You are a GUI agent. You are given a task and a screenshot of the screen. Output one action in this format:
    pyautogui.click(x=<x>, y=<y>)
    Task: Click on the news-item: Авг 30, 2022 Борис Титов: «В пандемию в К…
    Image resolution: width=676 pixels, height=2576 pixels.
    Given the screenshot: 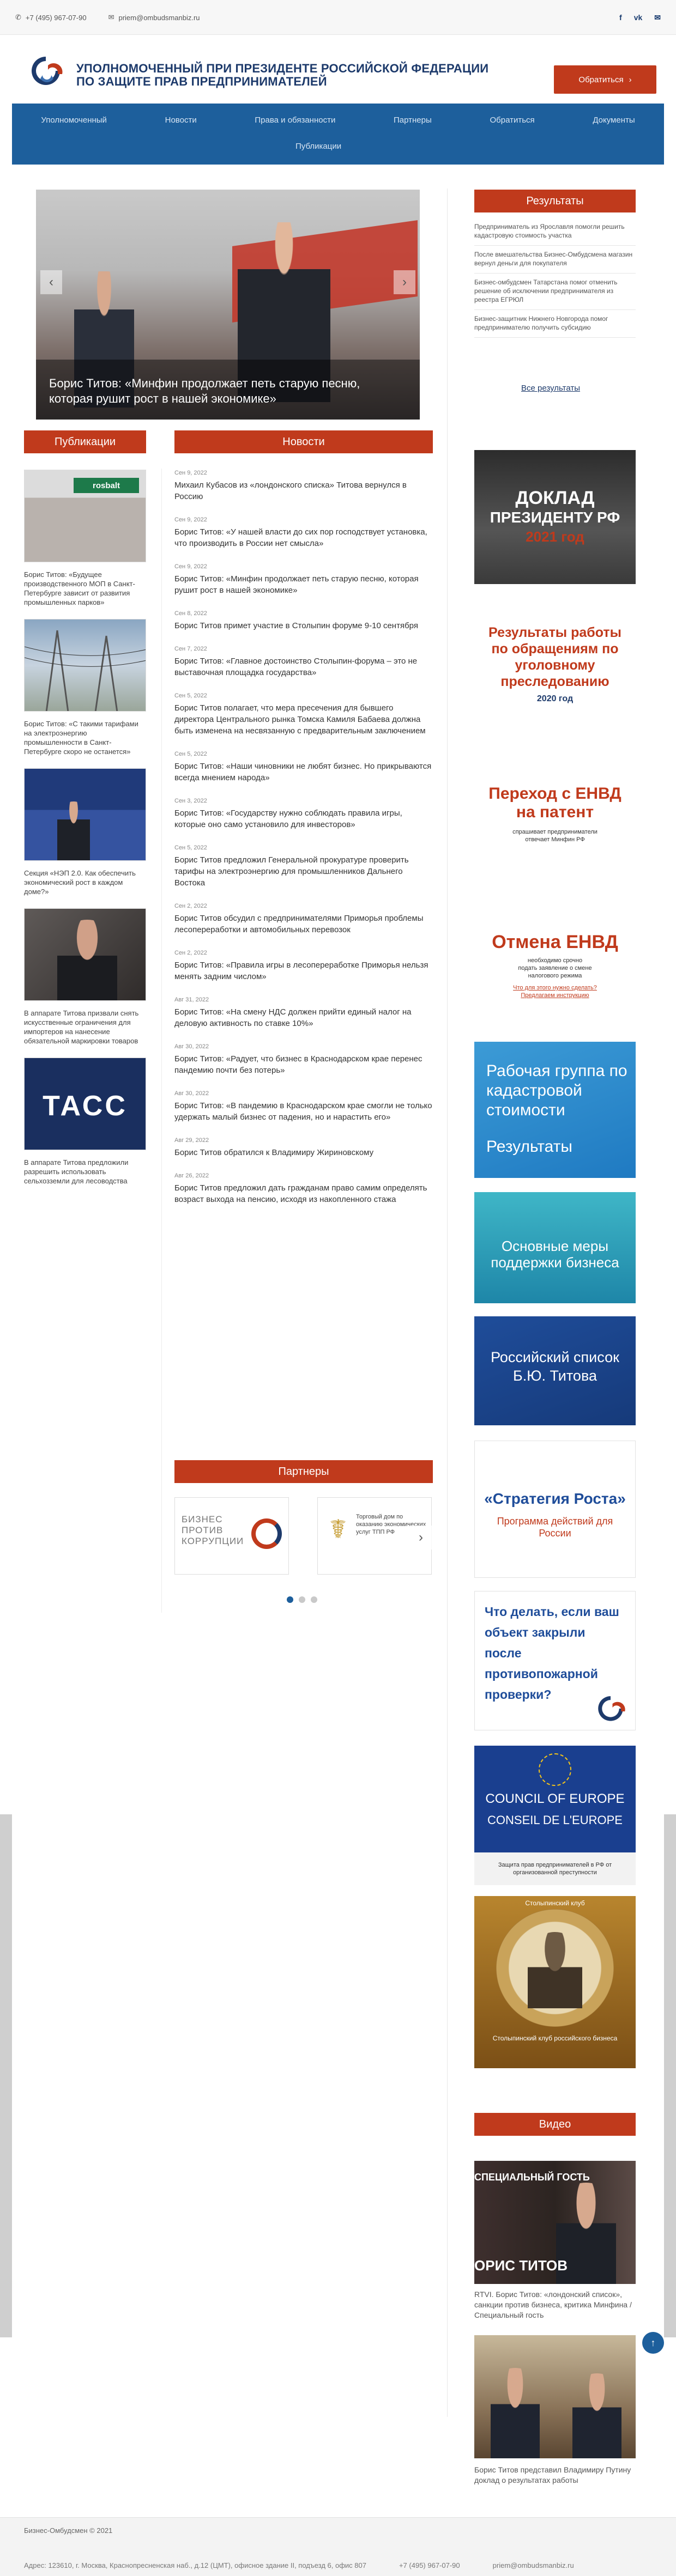 What is the action you would take?
    pyautogui.click(x=303, y=1106)
    